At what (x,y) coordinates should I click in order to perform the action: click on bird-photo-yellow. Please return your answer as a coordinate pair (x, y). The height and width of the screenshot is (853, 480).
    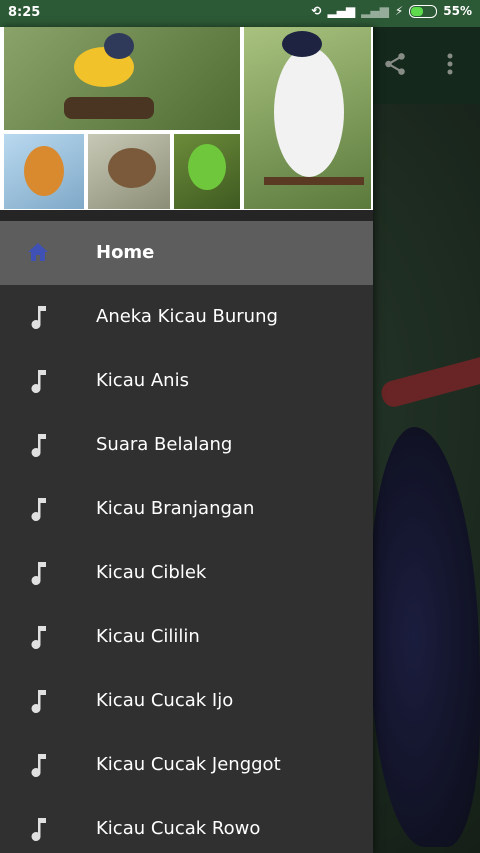
    Looking at the image, I should click on (122, 78).